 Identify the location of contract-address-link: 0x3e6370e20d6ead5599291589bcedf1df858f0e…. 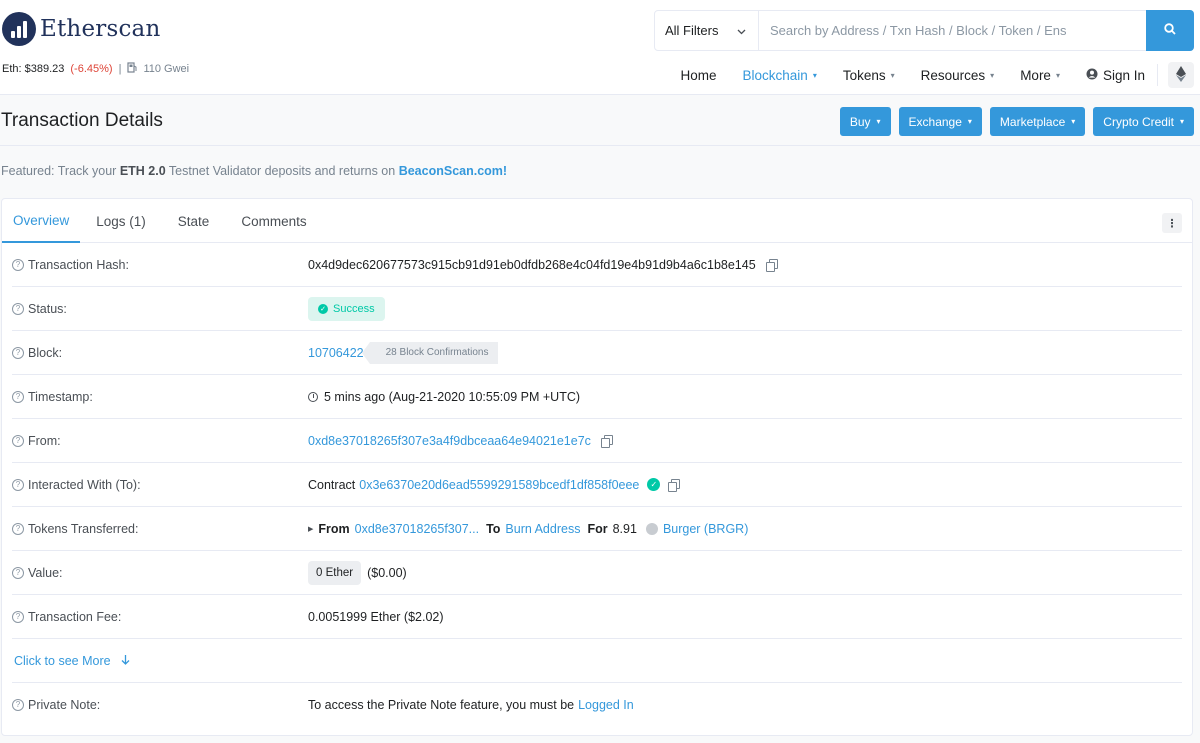
(499, 485).